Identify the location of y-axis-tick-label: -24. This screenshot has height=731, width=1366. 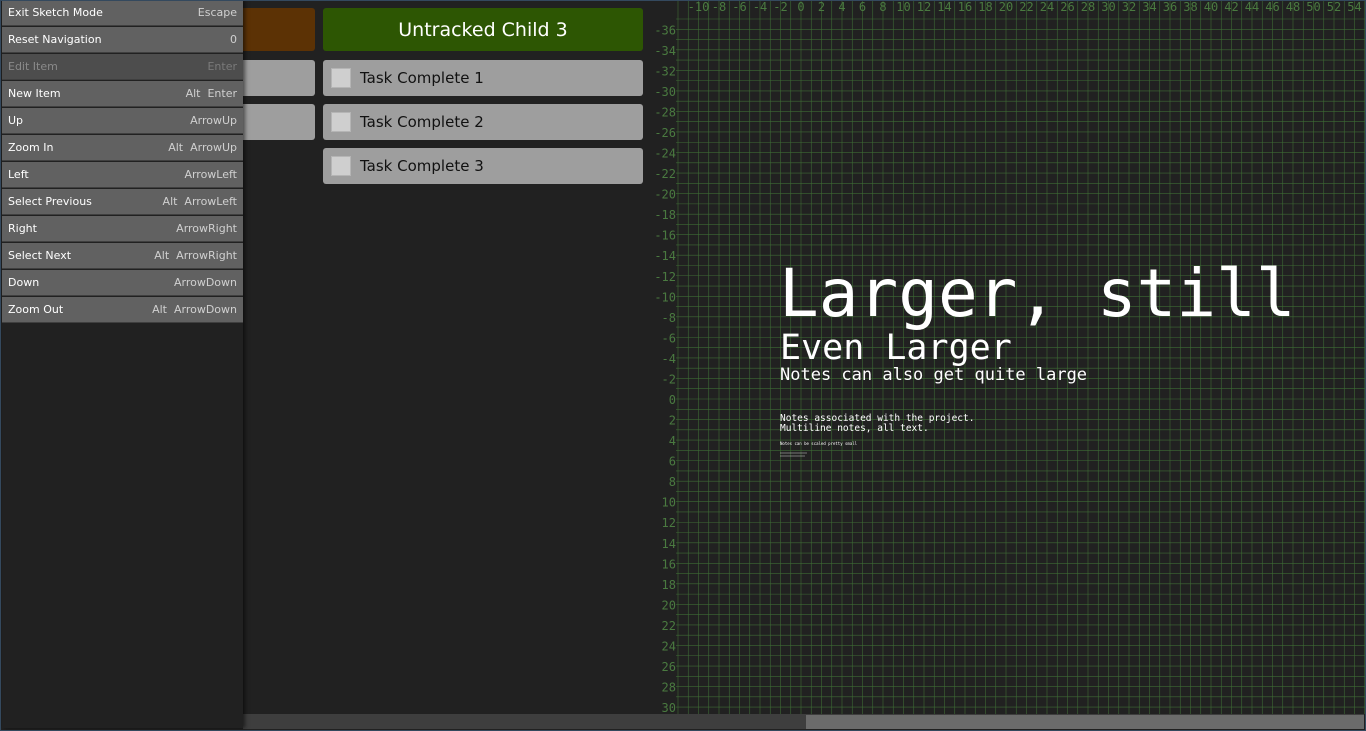
(665, 154).